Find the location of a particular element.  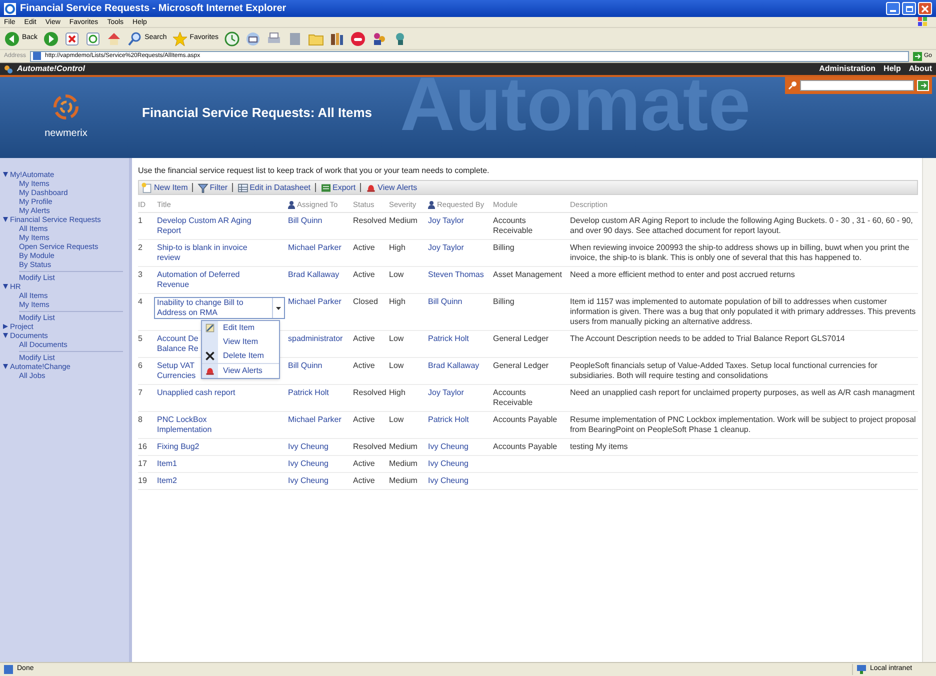

page-title: Financial Service Requests: All Items is located at coordinates (257, 113).